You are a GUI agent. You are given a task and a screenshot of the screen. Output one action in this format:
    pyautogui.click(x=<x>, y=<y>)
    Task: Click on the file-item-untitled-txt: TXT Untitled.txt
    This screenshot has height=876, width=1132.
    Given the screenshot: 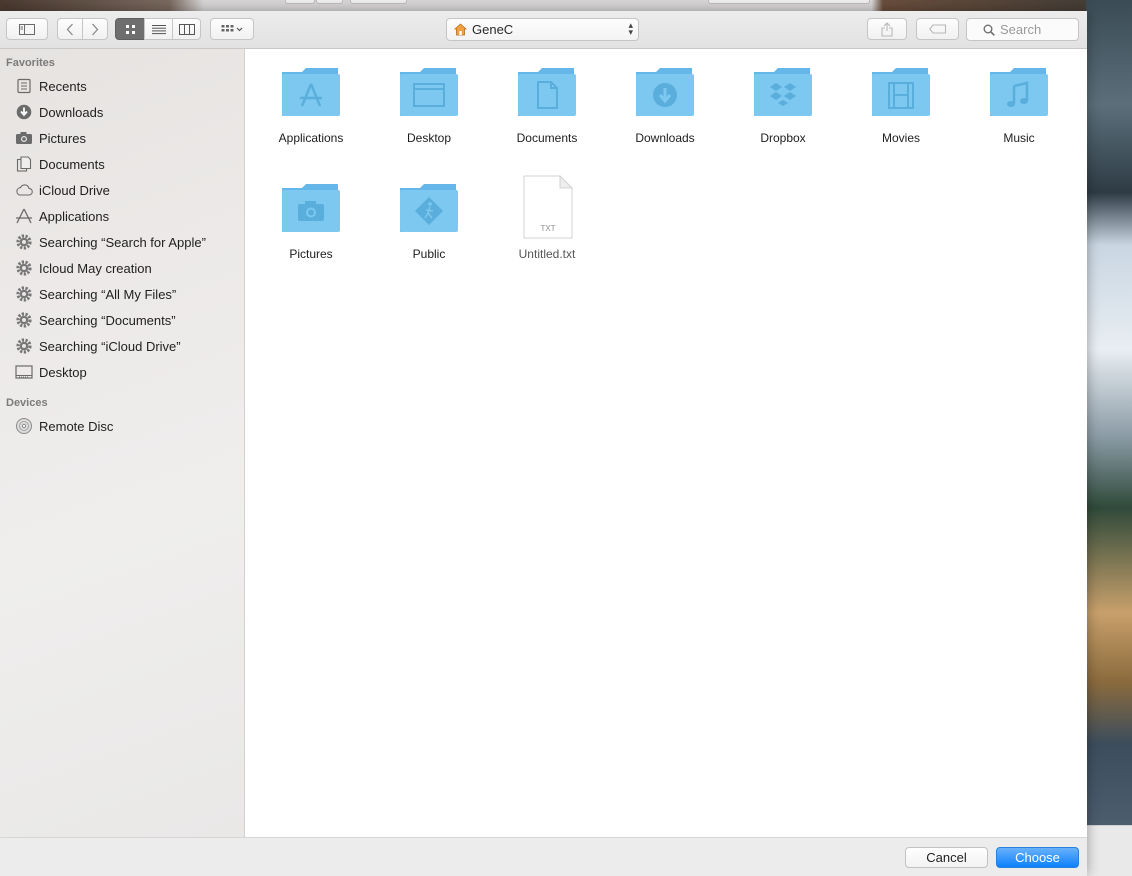 What is the action you would take?
    pyautogui.click(x=547, y=217)
    